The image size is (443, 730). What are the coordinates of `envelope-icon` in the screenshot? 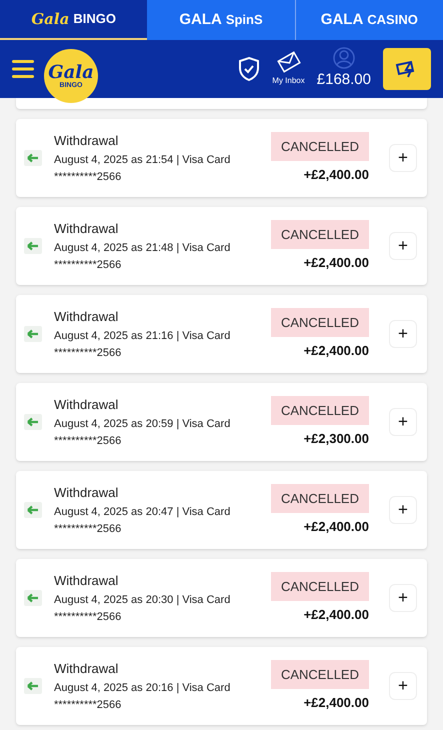 It's located at (288, 62).